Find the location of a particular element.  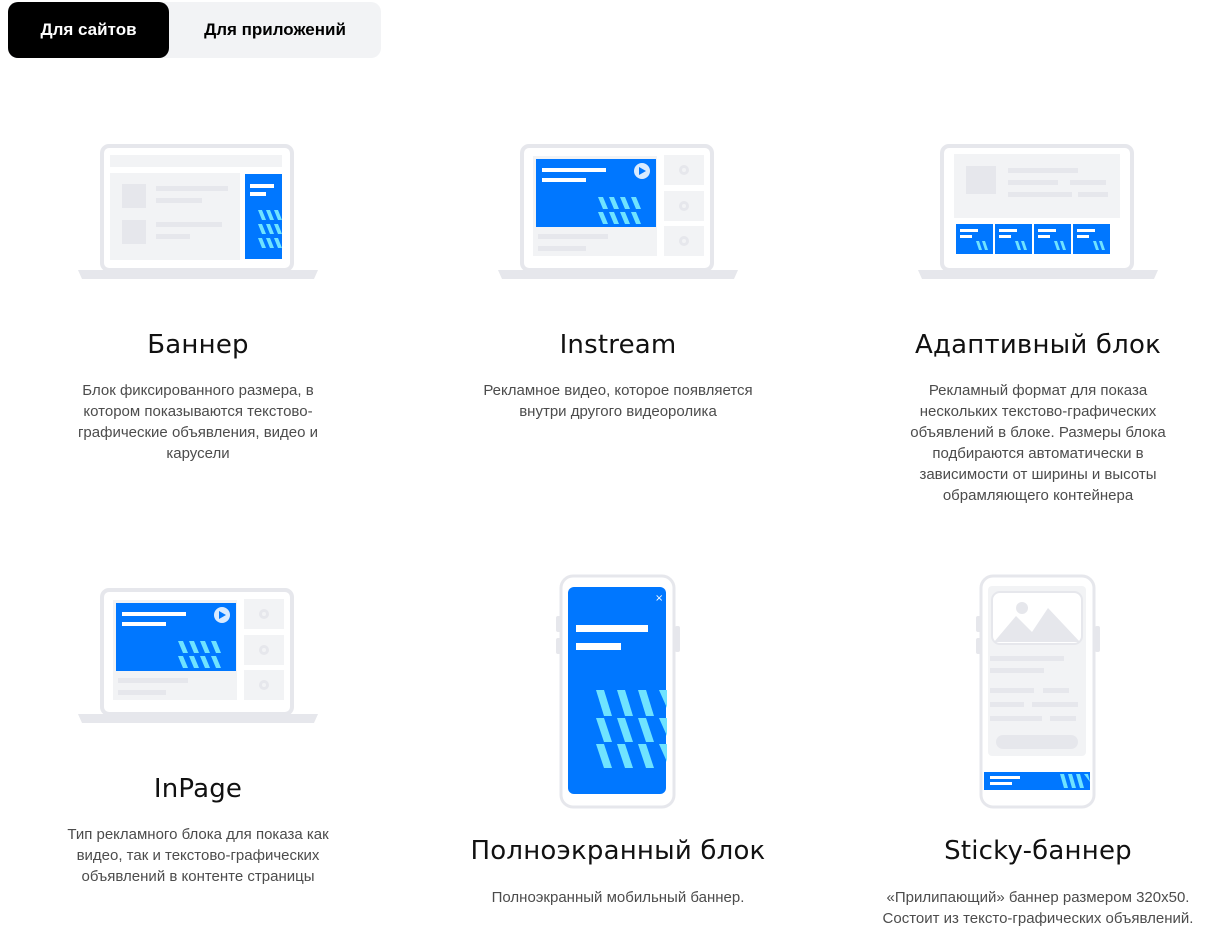

phone-sticky-icon is located at coordinates (1038, 691).